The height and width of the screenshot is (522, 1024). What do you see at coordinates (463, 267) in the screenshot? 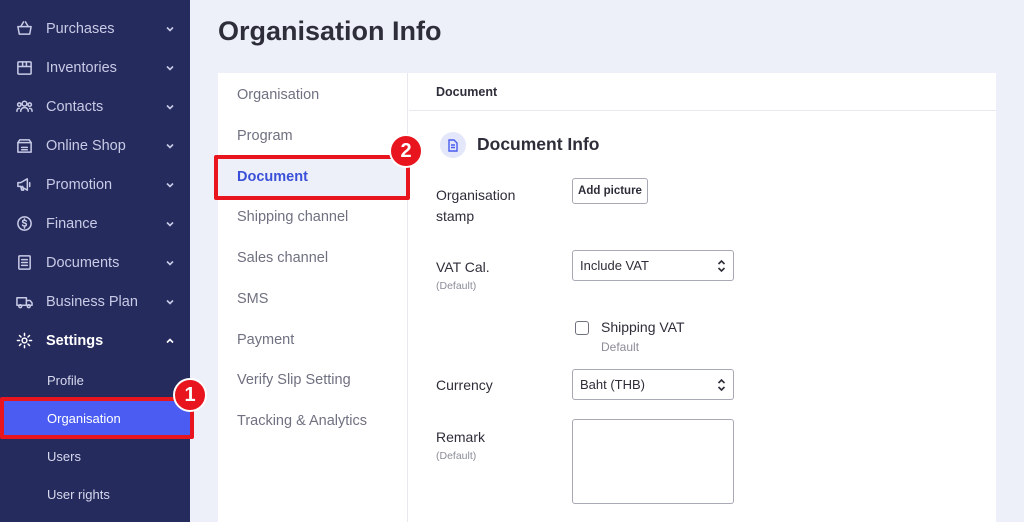
I see `vat-label: VAT Cal.` at bounding box center [463, 267].